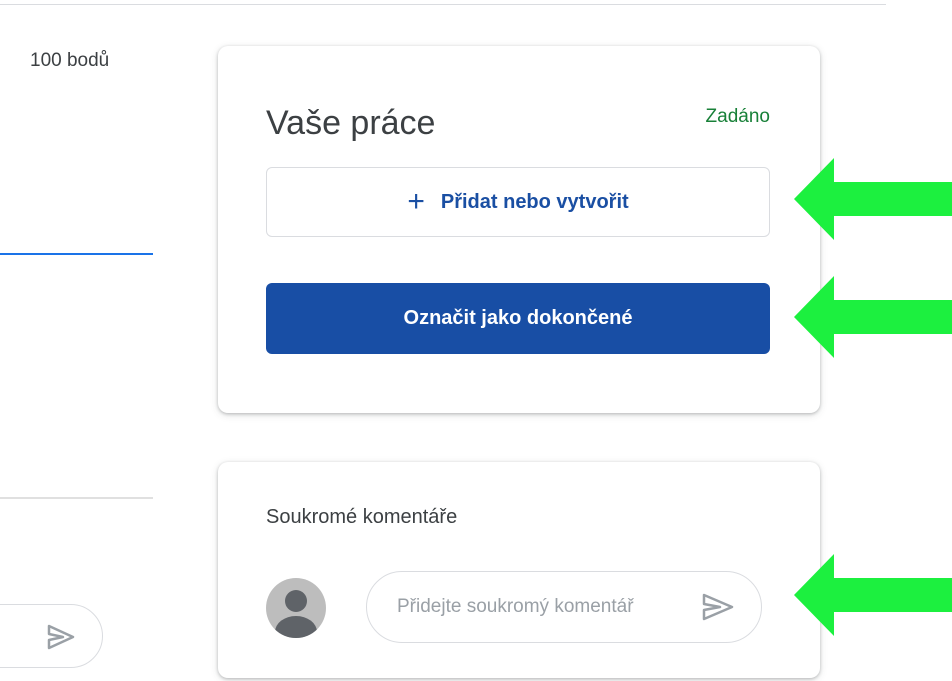  I want to click on top-divider, so click(443, 4).